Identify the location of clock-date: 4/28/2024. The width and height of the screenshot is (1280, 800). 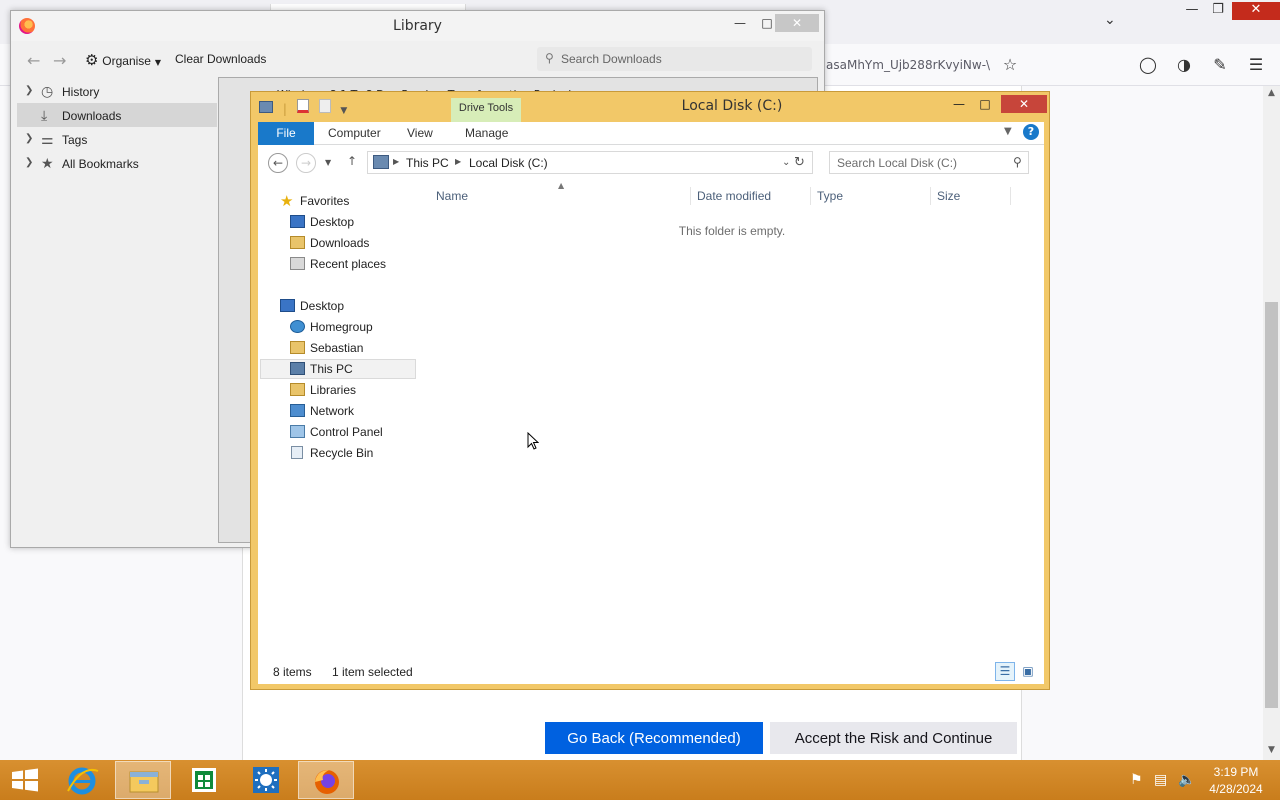
(1236, 789).